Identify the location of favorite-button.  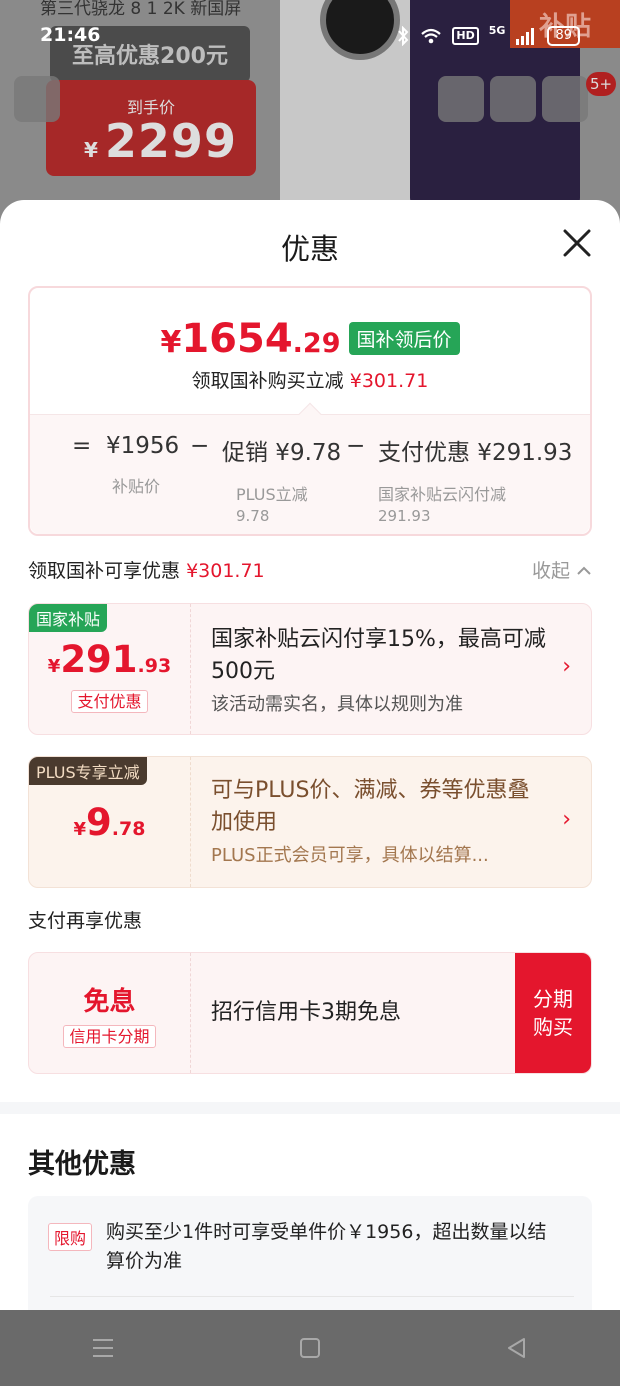
(461, 99).